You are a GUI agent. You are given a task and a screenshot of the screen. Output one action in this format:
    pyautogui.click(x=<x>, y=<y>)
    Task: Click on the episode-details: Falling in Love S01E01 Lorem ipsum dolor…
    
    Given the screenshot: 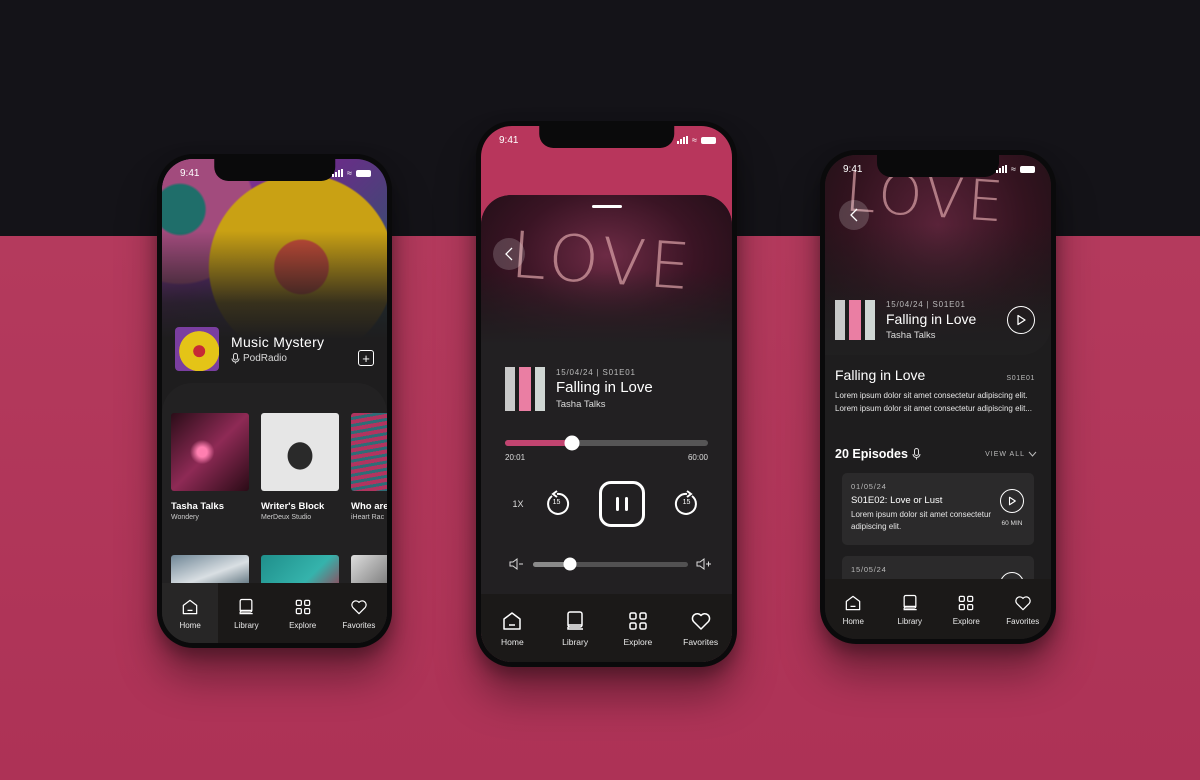 What is the action you would take?
    pyautogui.click(x=935, y=391)
    